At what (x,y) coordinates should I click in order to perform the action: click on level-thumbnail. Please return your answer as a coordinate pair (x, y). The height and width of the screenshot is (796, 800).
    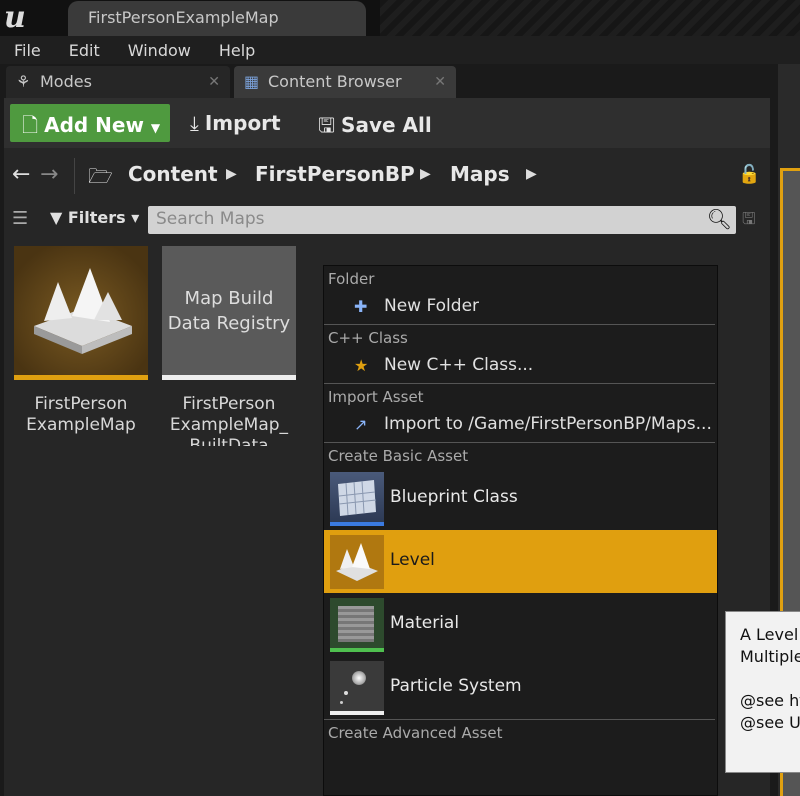
    Looking at the image, I should click on (81, 313).